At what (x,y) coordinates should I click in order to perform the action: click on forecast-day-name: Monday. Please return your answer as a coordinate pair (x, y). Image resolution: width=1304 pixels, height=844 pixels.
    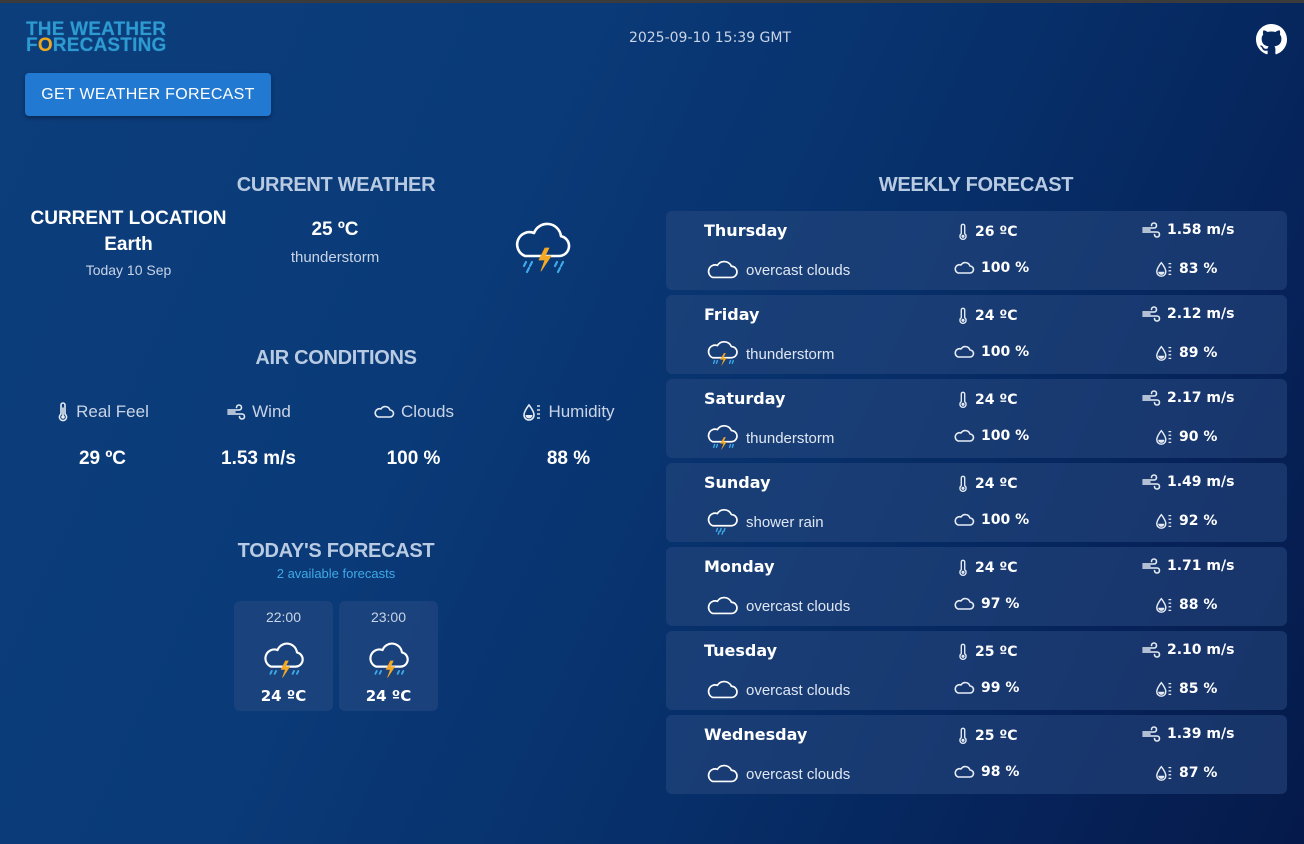
    Looking at the image, I should click on (739, 566).